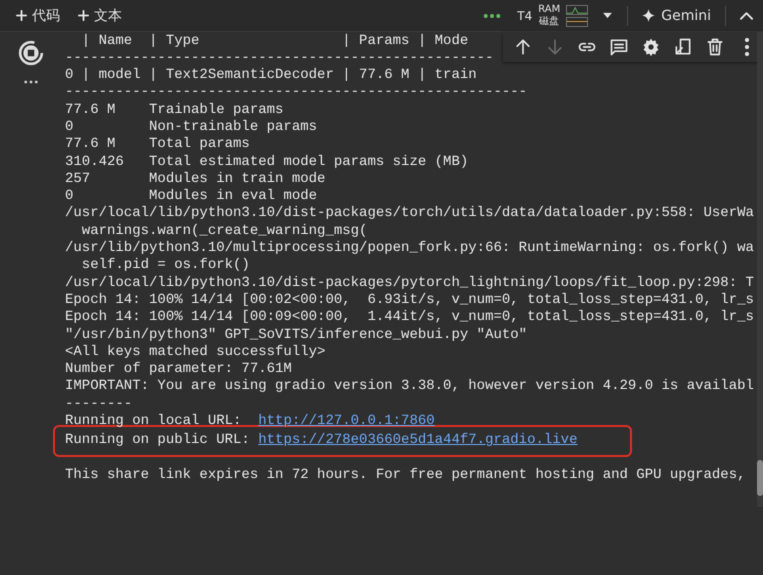 The height and width of the screenshot is (575, 763). I want to click on gemini-button: Gemini, so click(676, 16).